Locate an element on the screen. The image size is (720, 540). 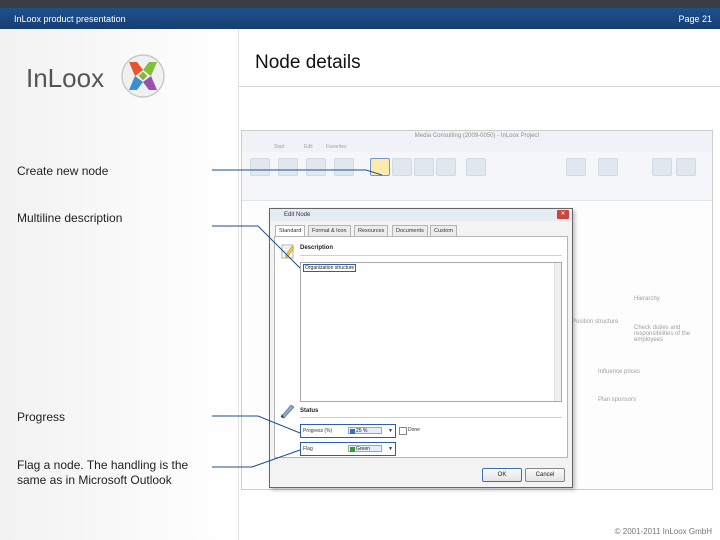
callout-connectors is located at coordinates (297, 318).